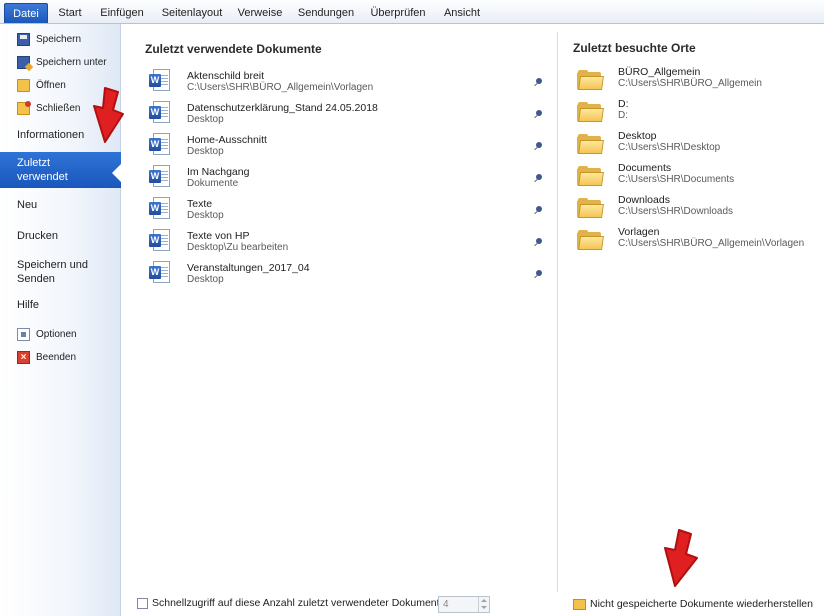 The width and height of the screenshot is (824, 616). I want to click on nav-tab-drucken: Drucken, so click(60, 236).